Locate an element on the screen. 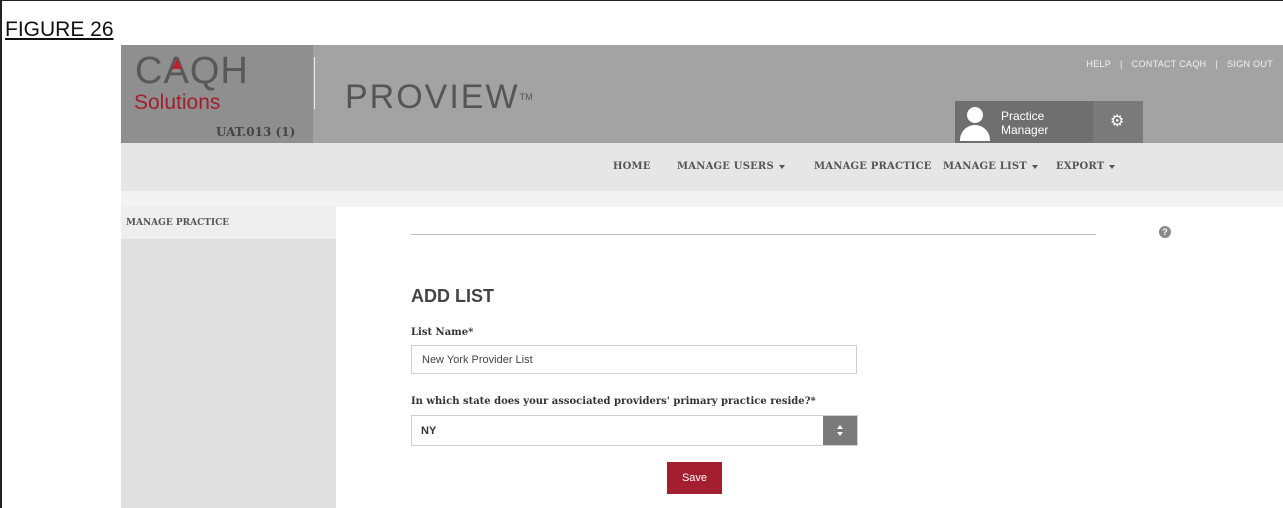 This screenshot has height=508, width=1283. help-icon: ? is located at coordinates (1165, 232).